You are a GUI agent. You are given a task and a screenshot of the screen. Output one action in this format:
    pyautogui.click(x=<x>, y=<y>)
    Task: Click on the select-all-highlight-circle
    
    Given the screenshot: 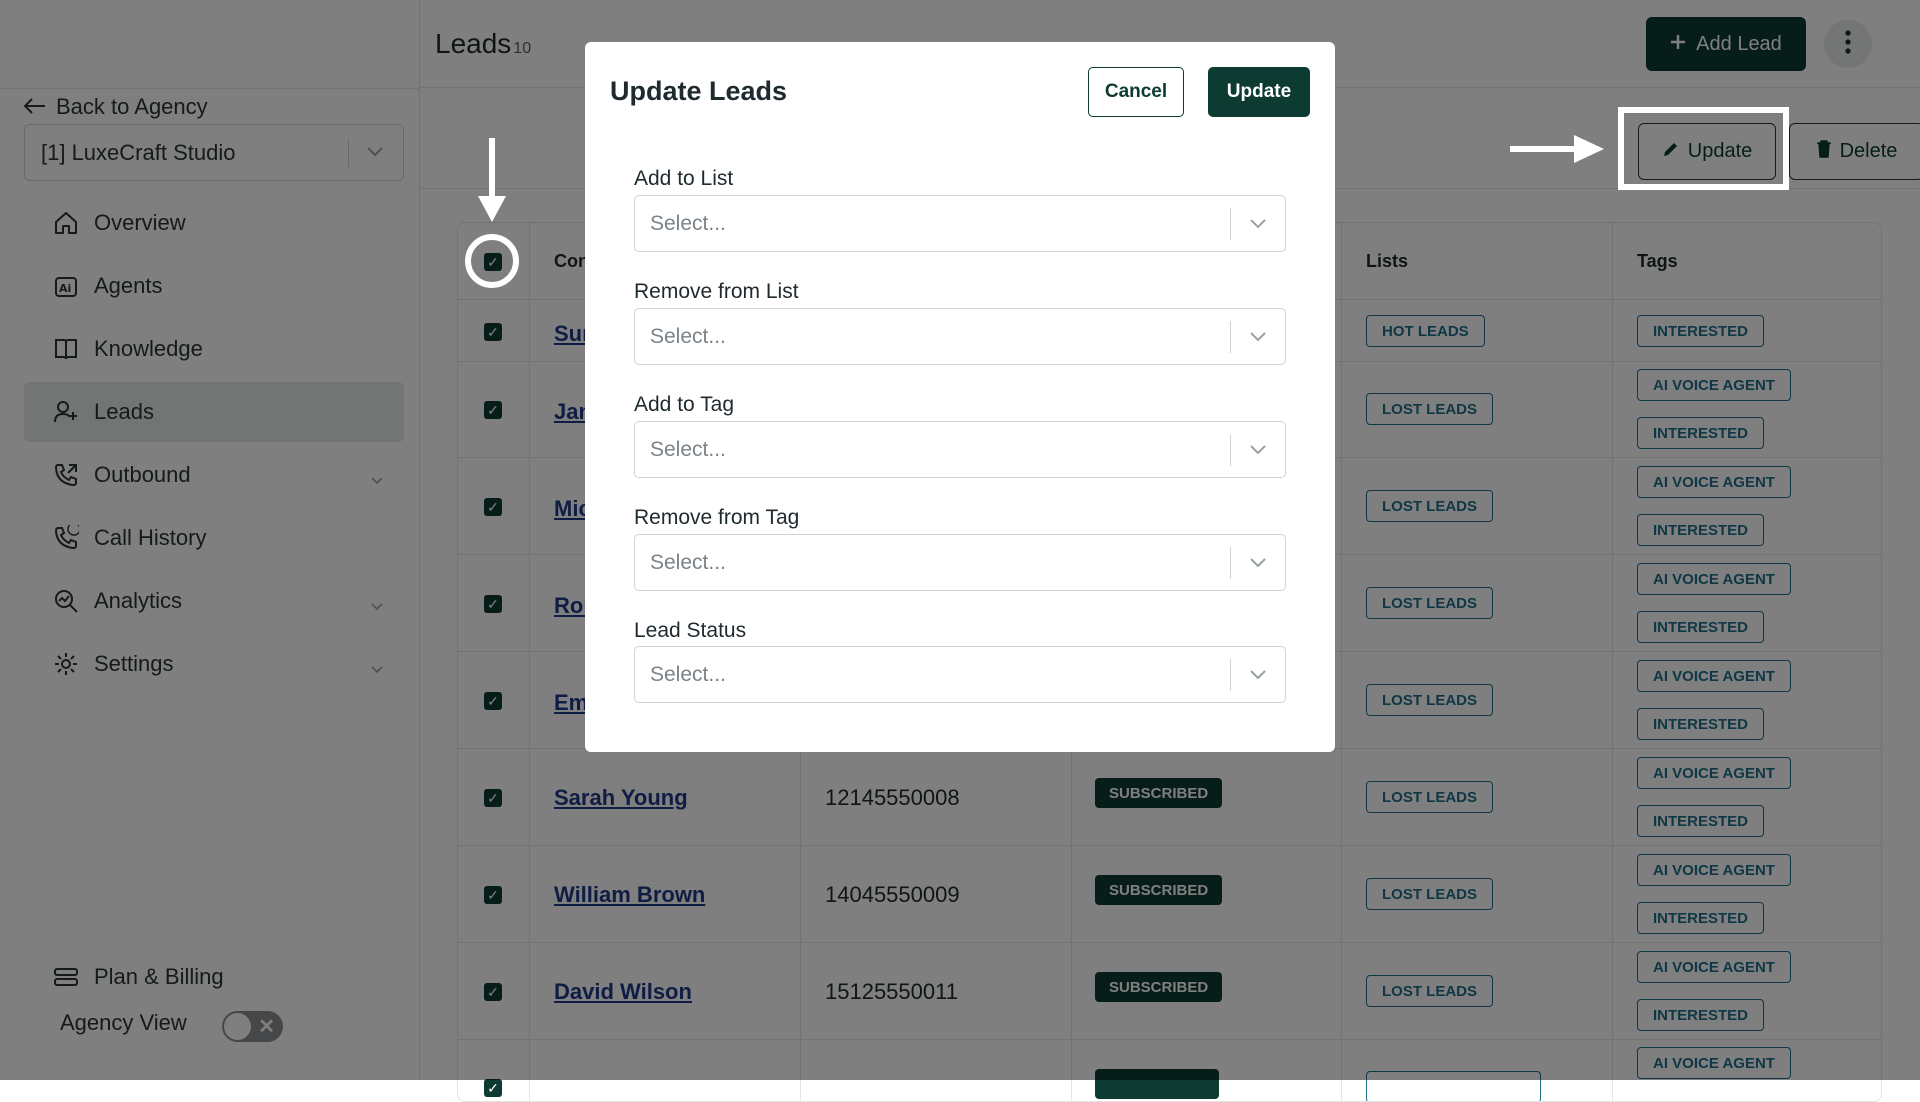 What is the action you would take?
    pyautogui.click(x=492, y=261)
    